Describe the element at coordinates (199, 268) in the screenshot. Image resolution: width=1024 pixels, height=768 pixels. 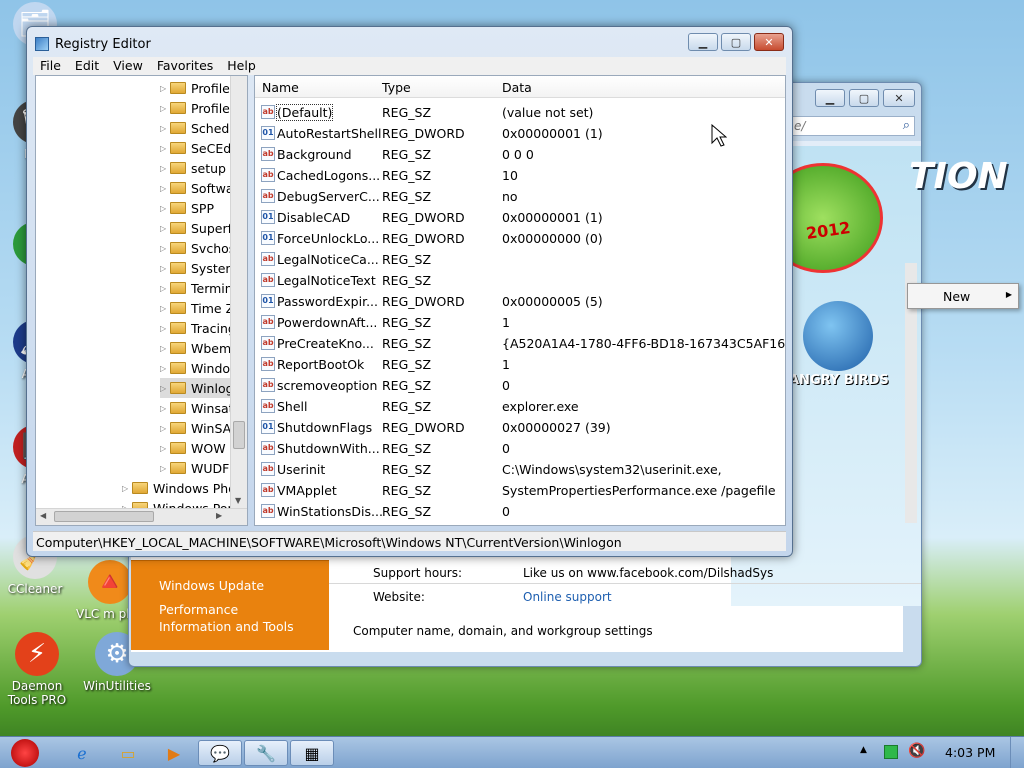
I see `tree-item: ▷ System` at that location.